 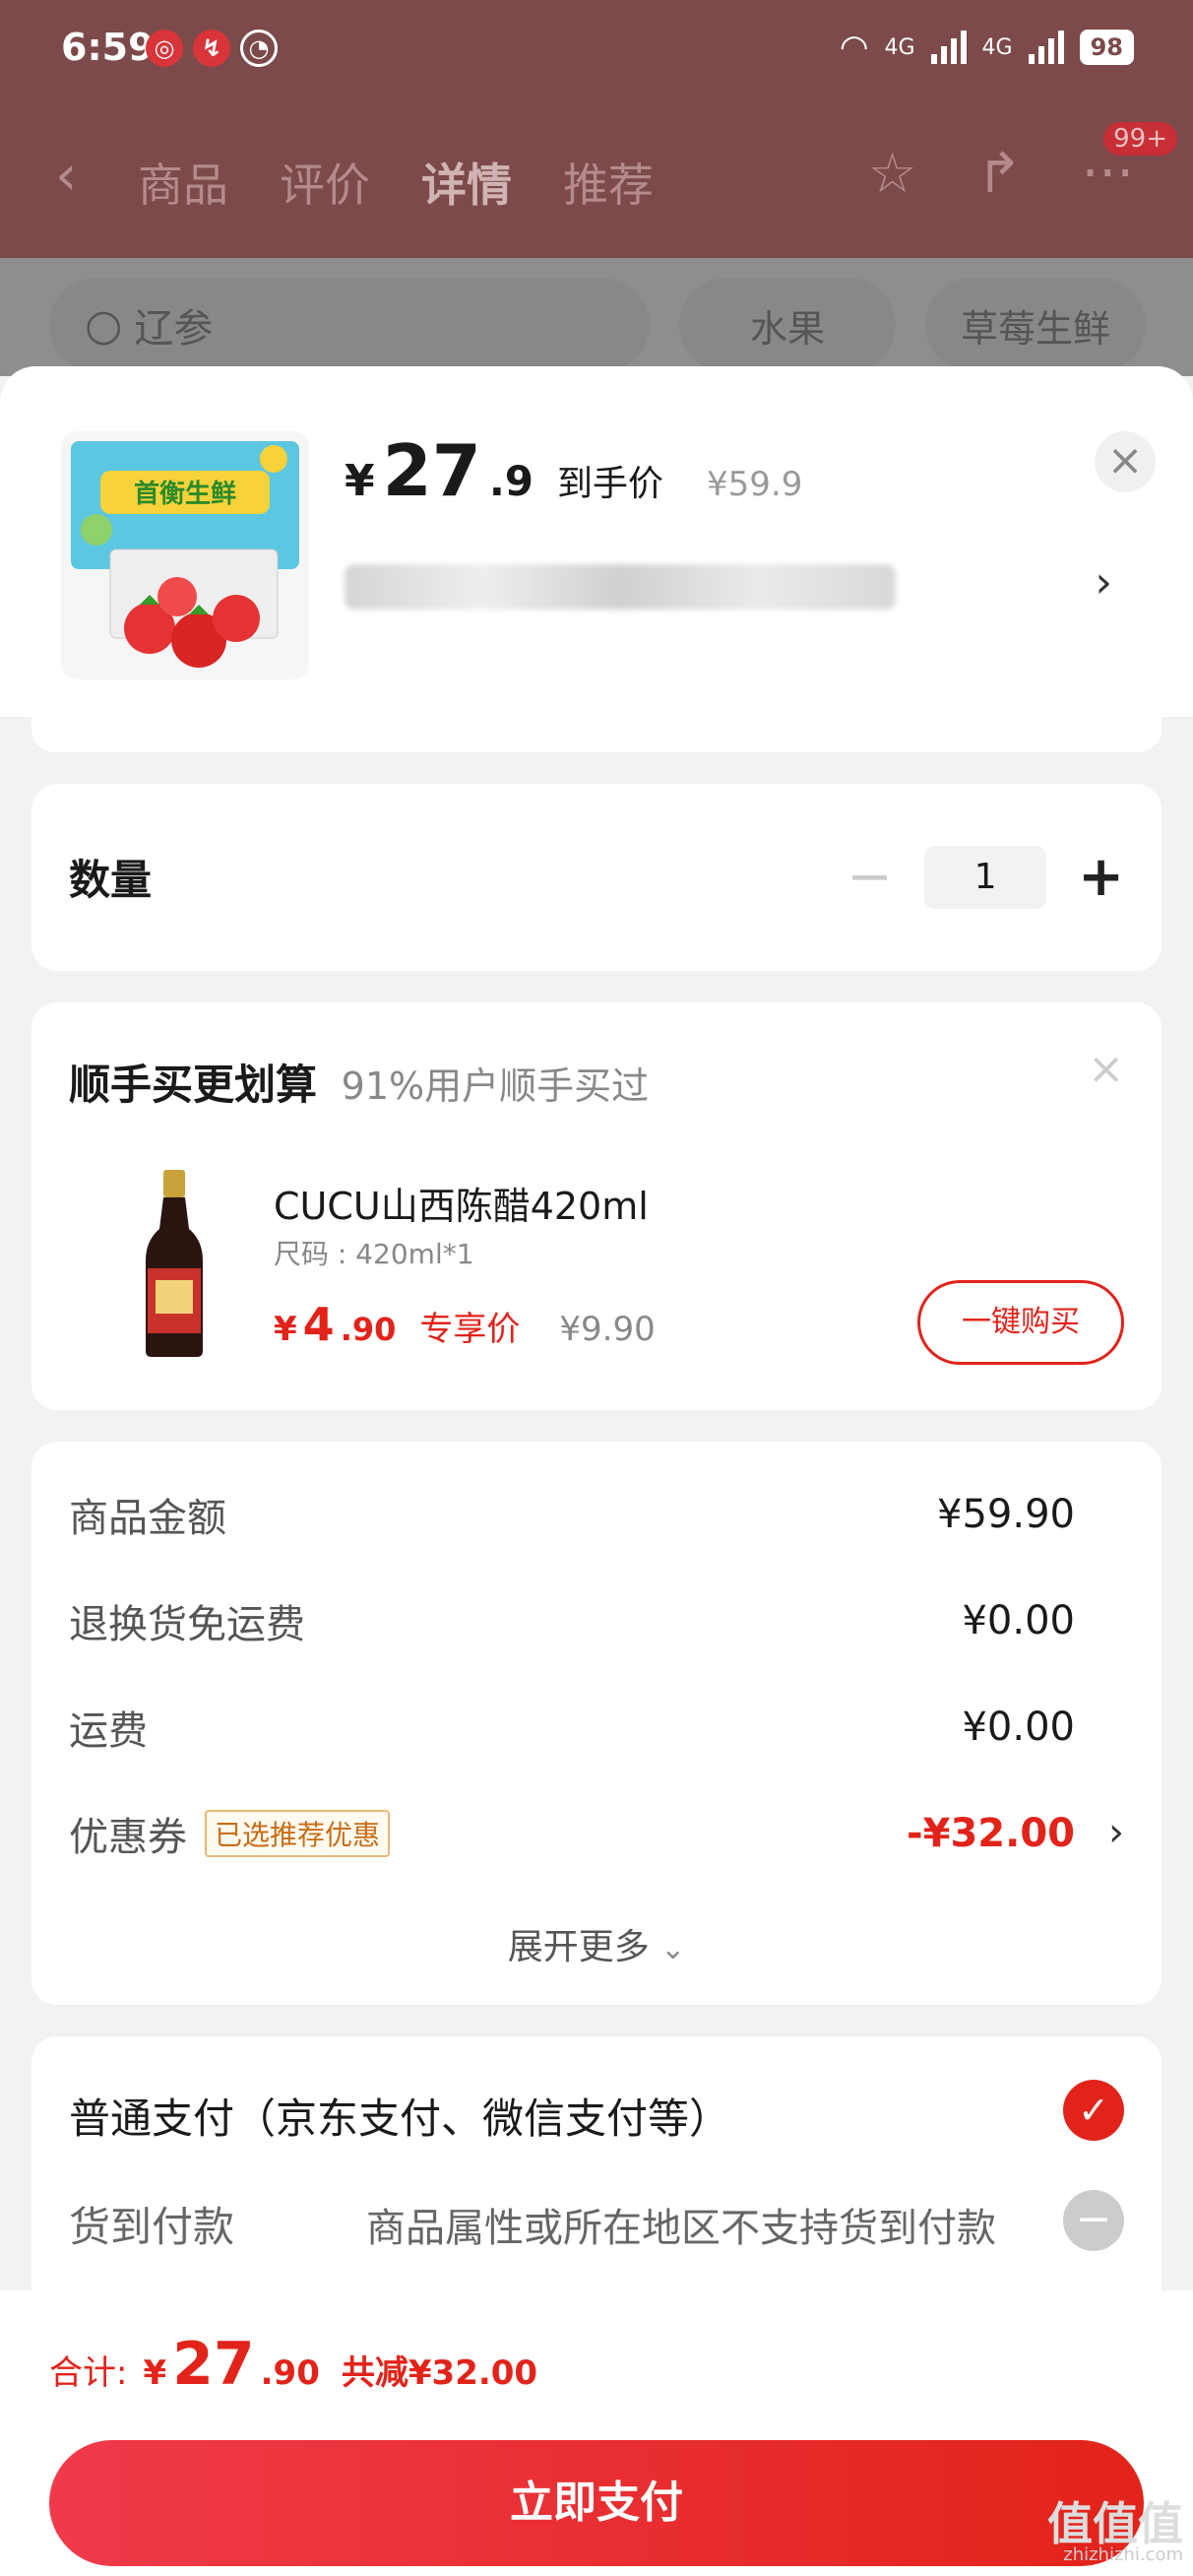 I want to click on total-decimal: .90, so click(x=290, y=2373).